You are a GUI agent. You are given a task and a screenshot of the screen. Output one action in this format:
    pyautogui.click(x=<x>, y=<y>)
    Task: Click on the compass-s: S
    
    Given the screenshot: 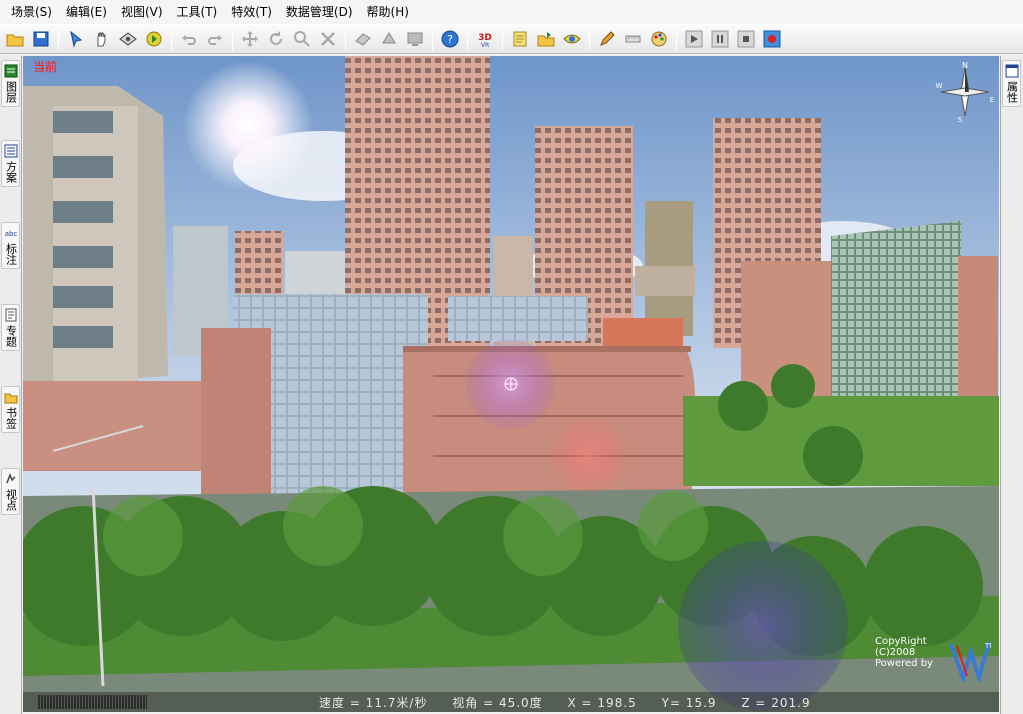 What is the action you would take?
    pyautogui.click(x=960, y=119)
    